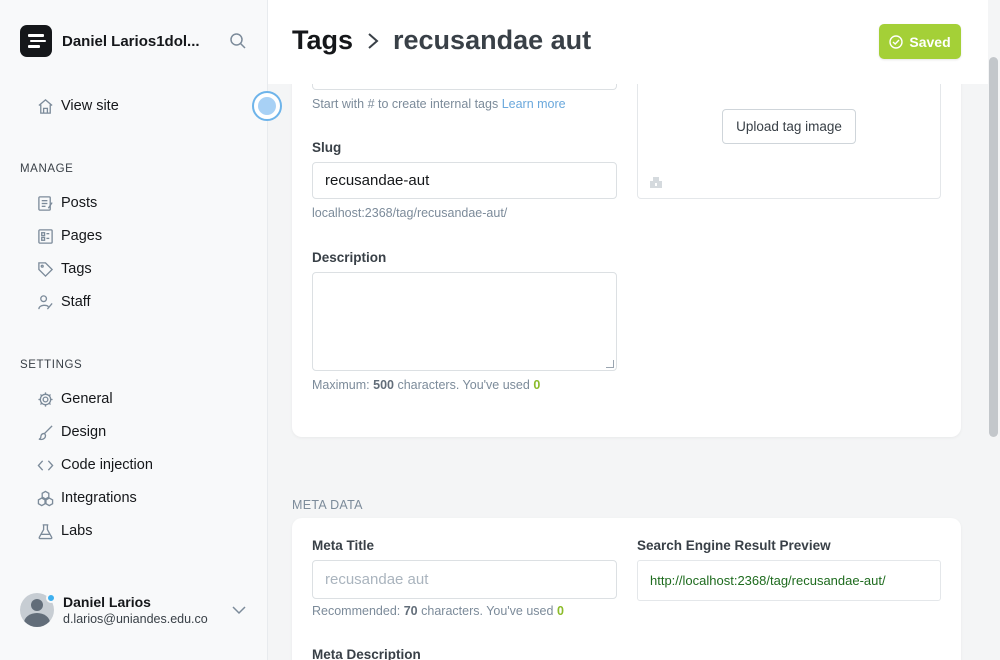  I want to click on slug-label: Slug, so click(327, 147).